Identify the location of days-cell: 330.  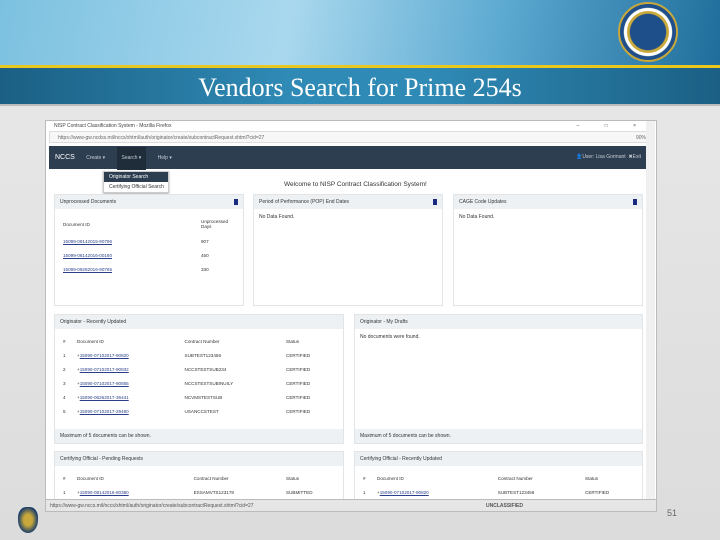
(205, 269).